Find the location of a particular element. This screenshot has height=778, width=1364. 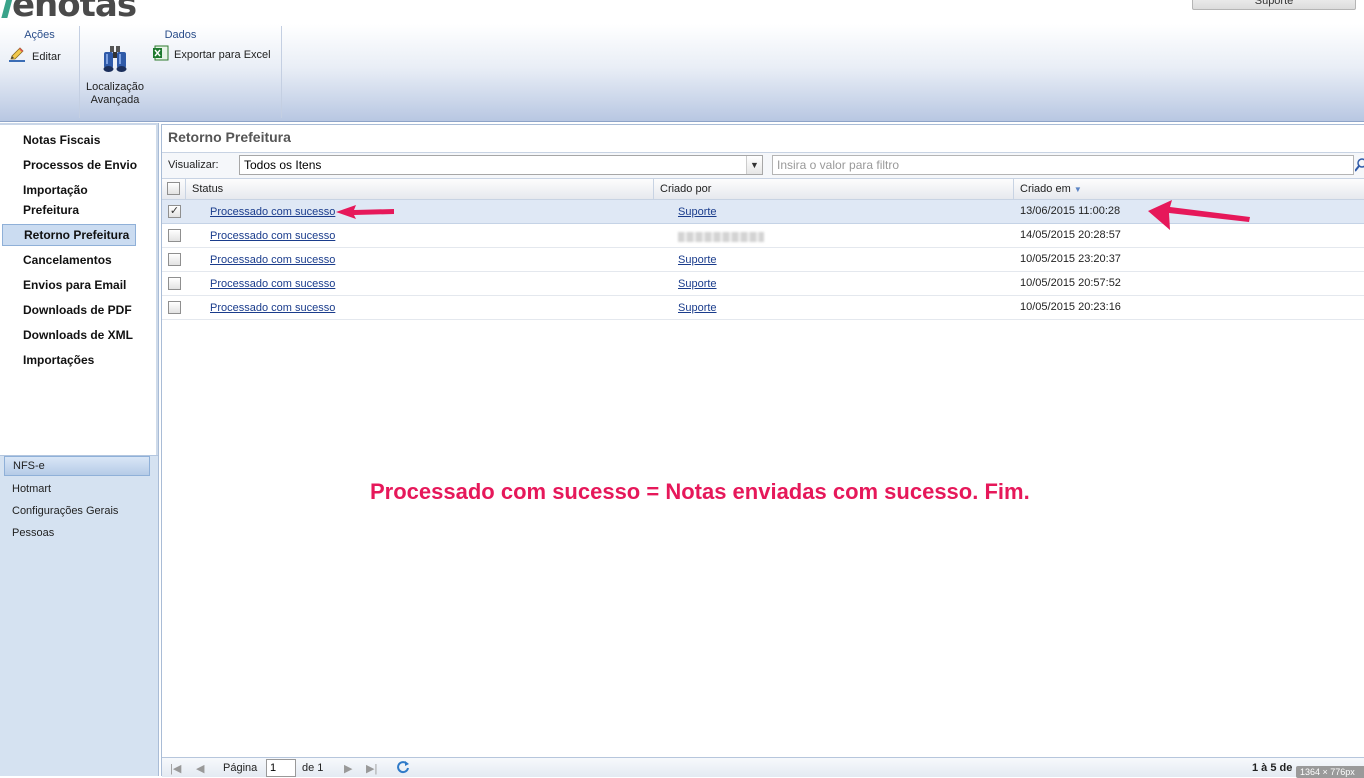

nav-item-envios-email: Envios para Email is located at coordinates (90, 285).